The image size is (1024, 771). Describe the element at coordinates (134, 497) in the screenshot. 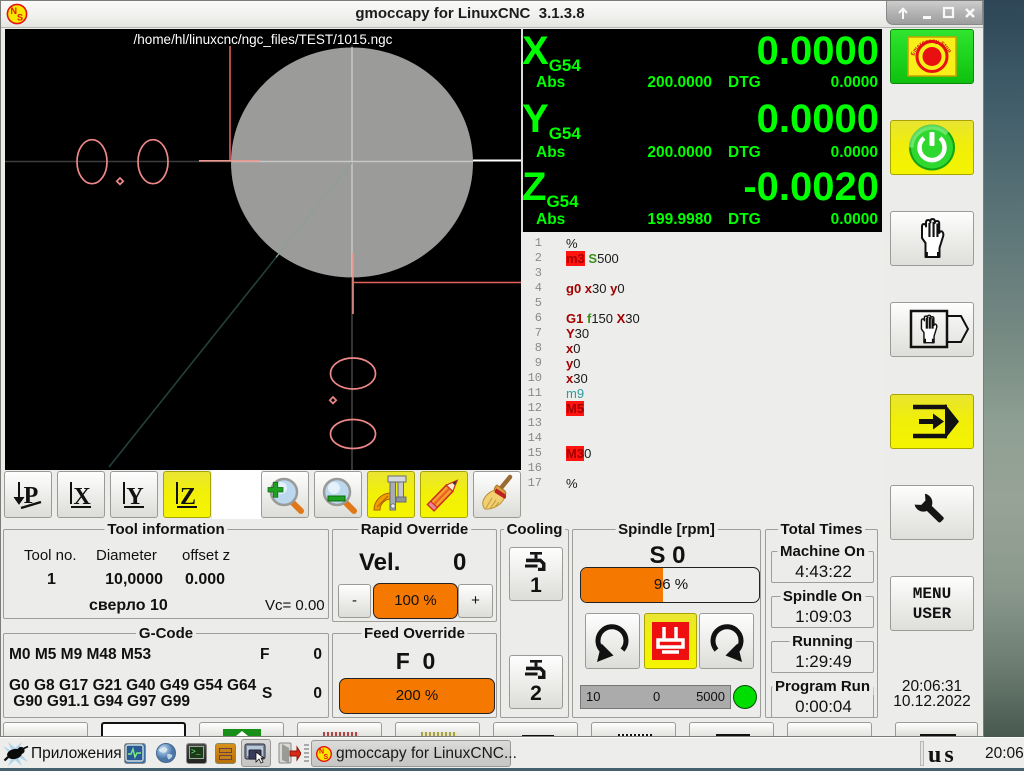

I see `svg-text: Y` at that location.